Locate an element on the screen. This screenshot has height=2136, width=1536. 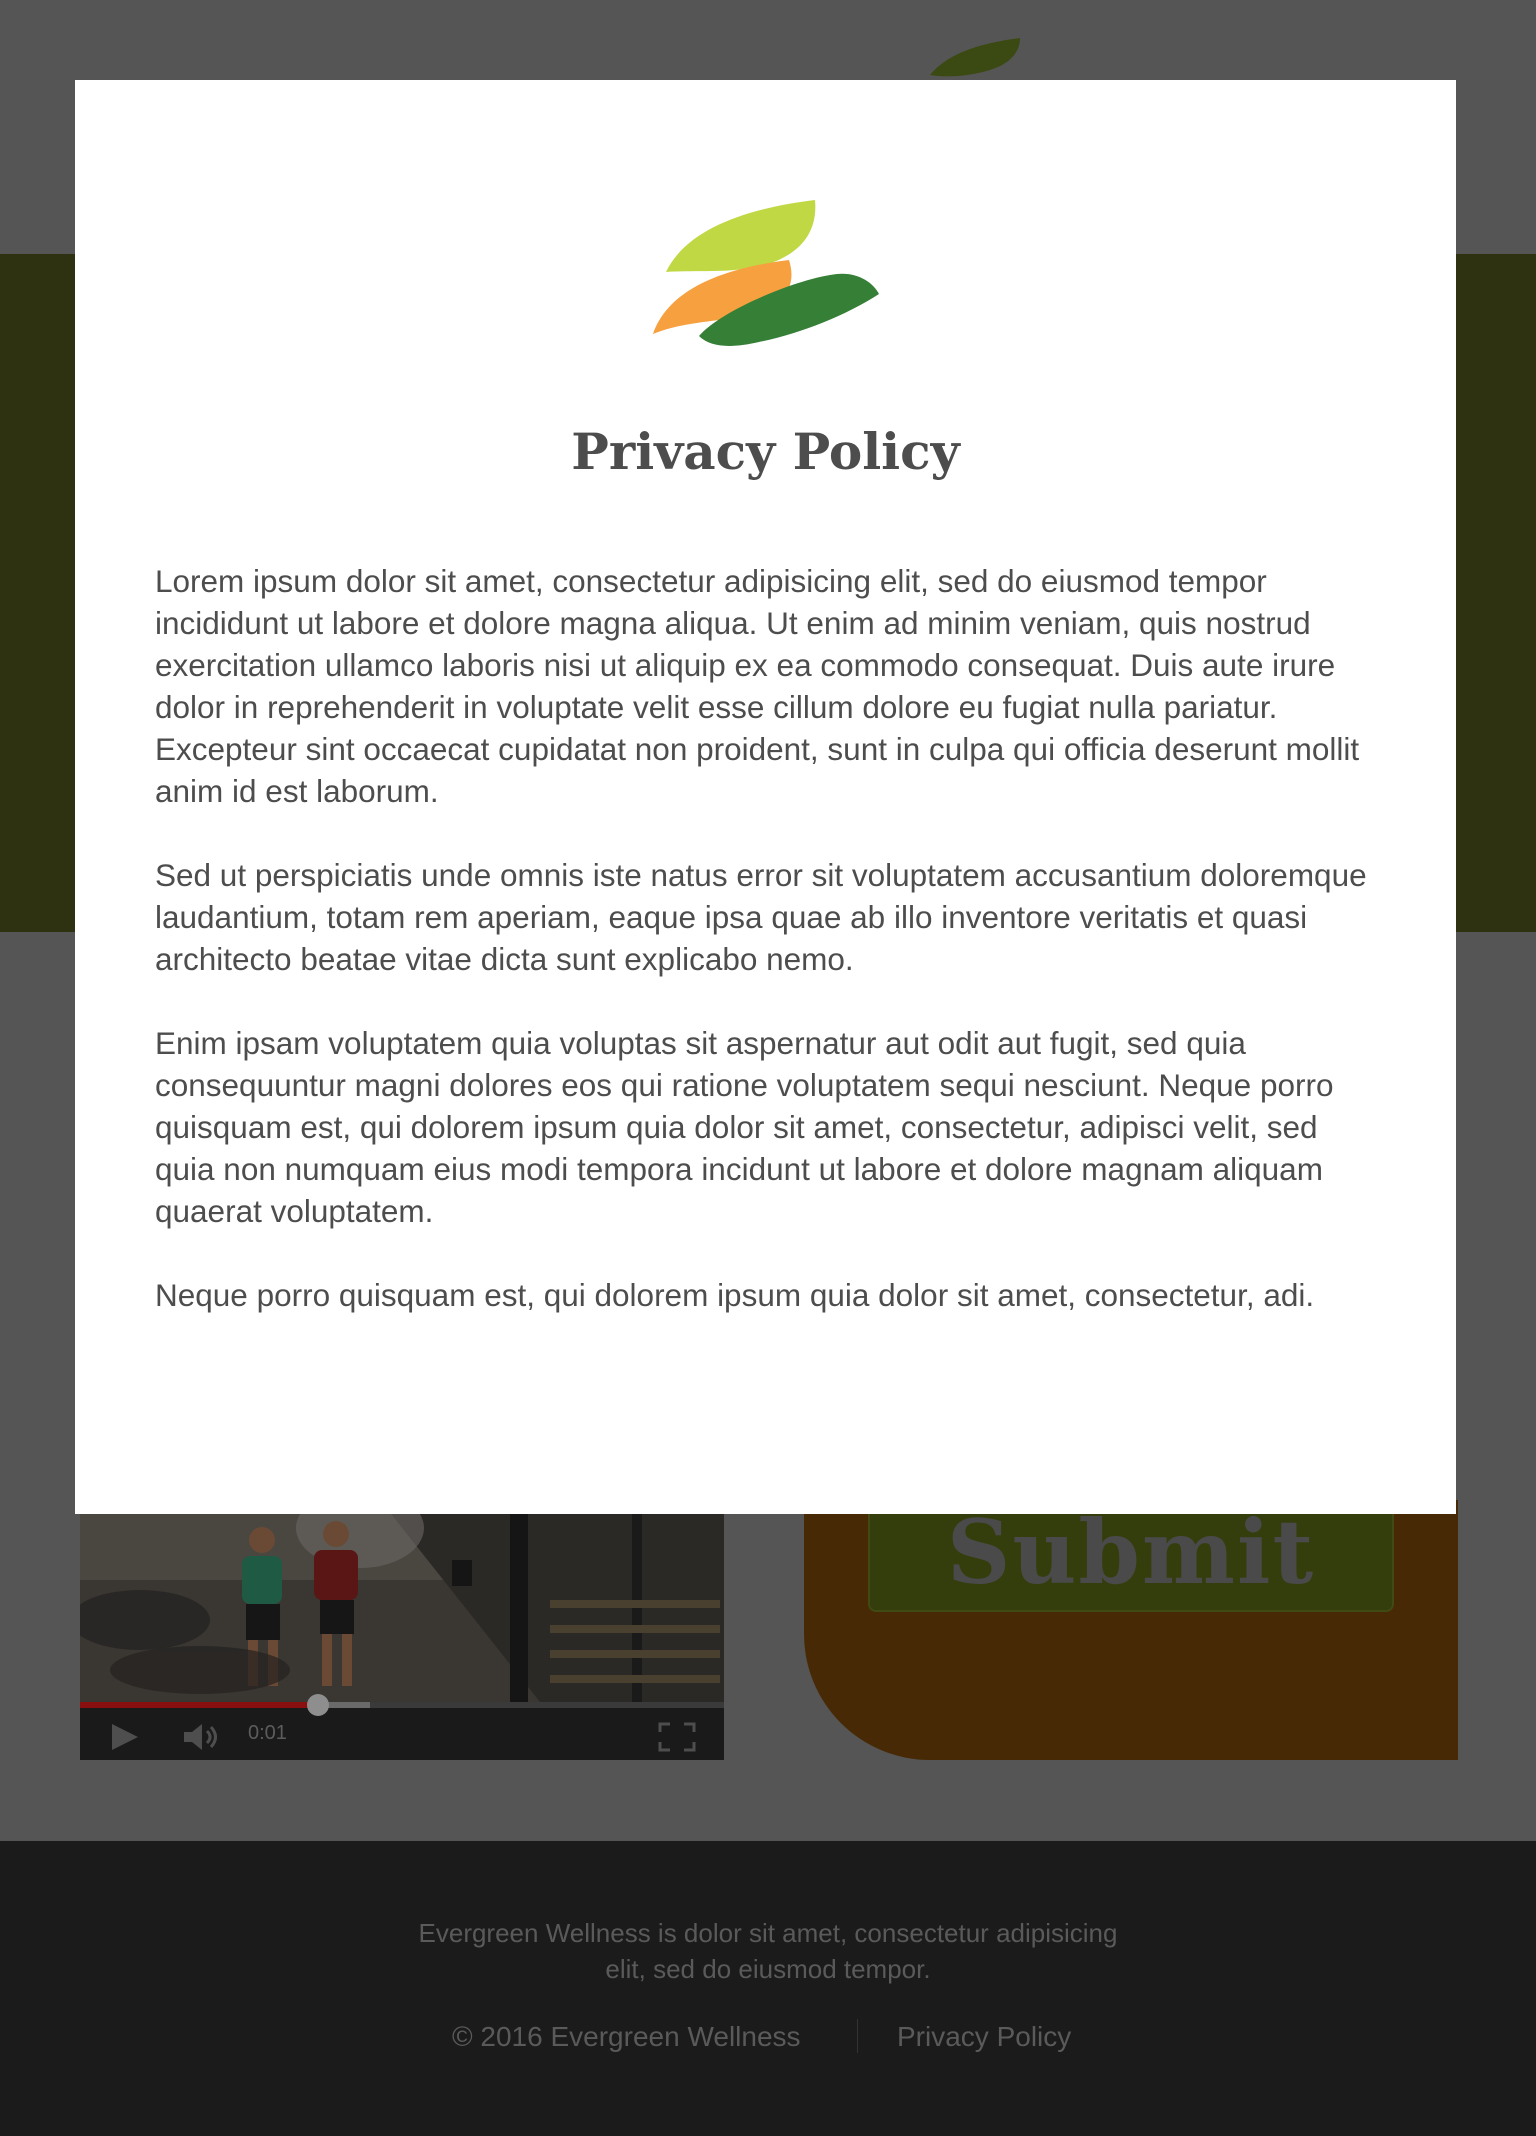
progress-played is located at coordinates (199, 1705).